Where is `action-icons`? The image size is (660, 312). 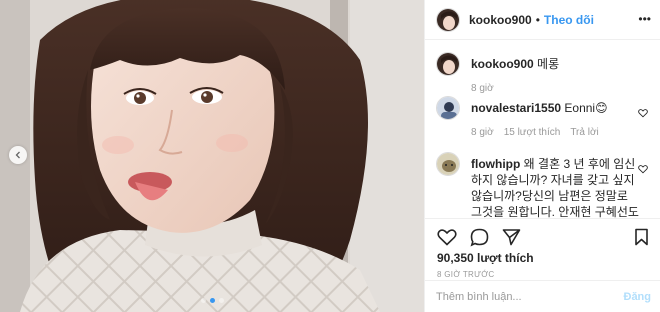
action-icons is located at coordinates (543, 237).